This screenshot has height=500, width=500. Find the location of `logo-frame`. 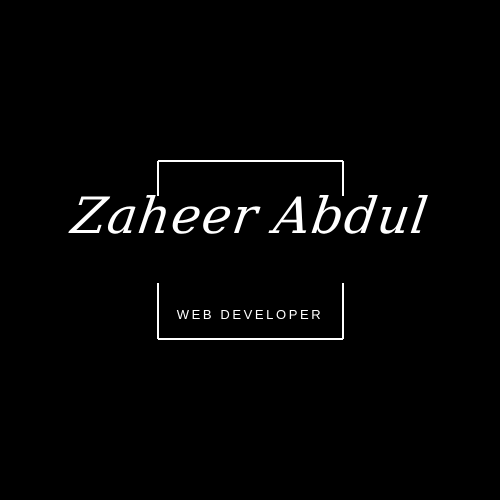

logo-frame is located at coordinates (250, 250).